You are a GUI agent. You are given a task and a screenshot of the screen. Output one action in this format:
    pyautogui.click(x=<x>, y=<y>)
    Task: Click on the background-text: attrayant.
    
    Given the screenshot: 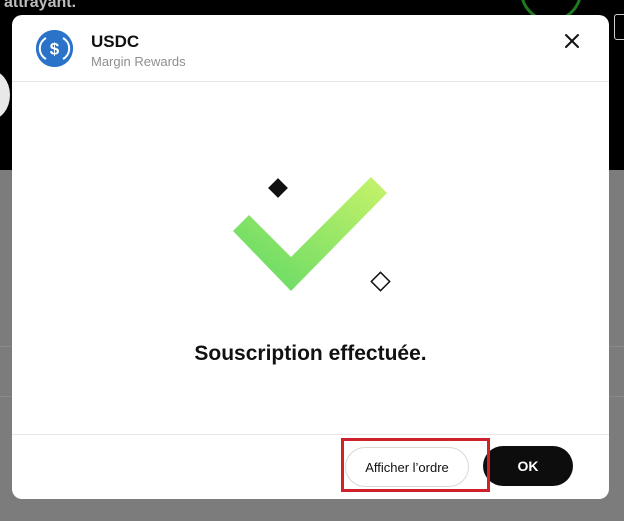 What is the action you would take?
    pyautogui.click(x=40, y=5)
    